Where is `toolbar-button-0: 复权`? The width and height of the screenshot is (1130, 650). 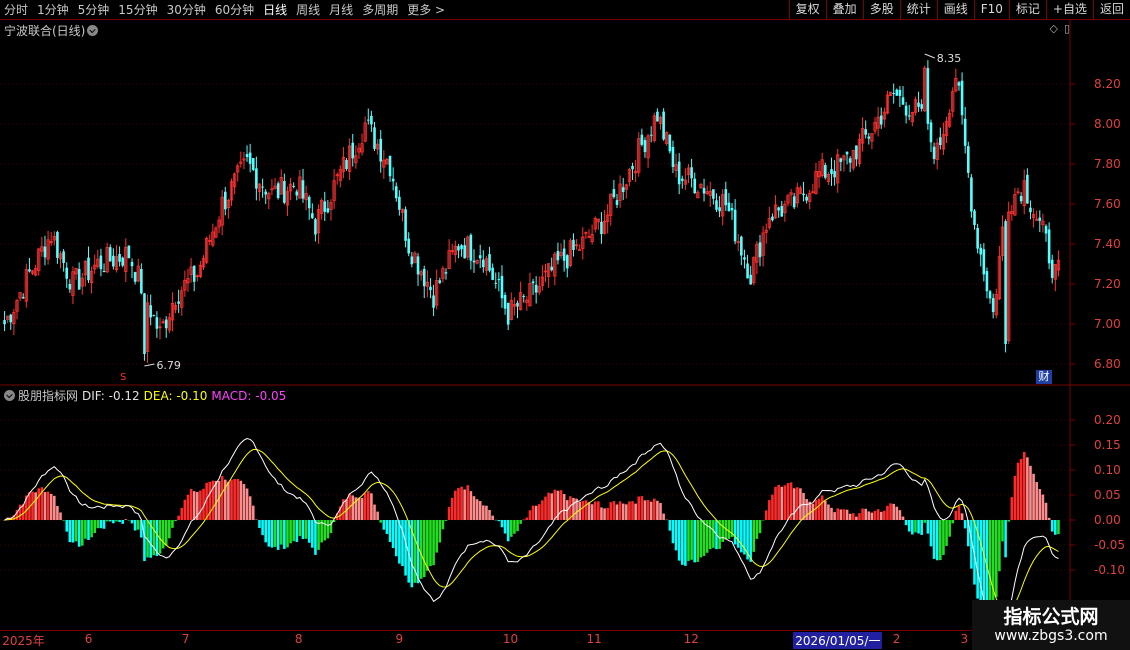
toolbar-button-0: 复权 is located at coordinates (807, 10).